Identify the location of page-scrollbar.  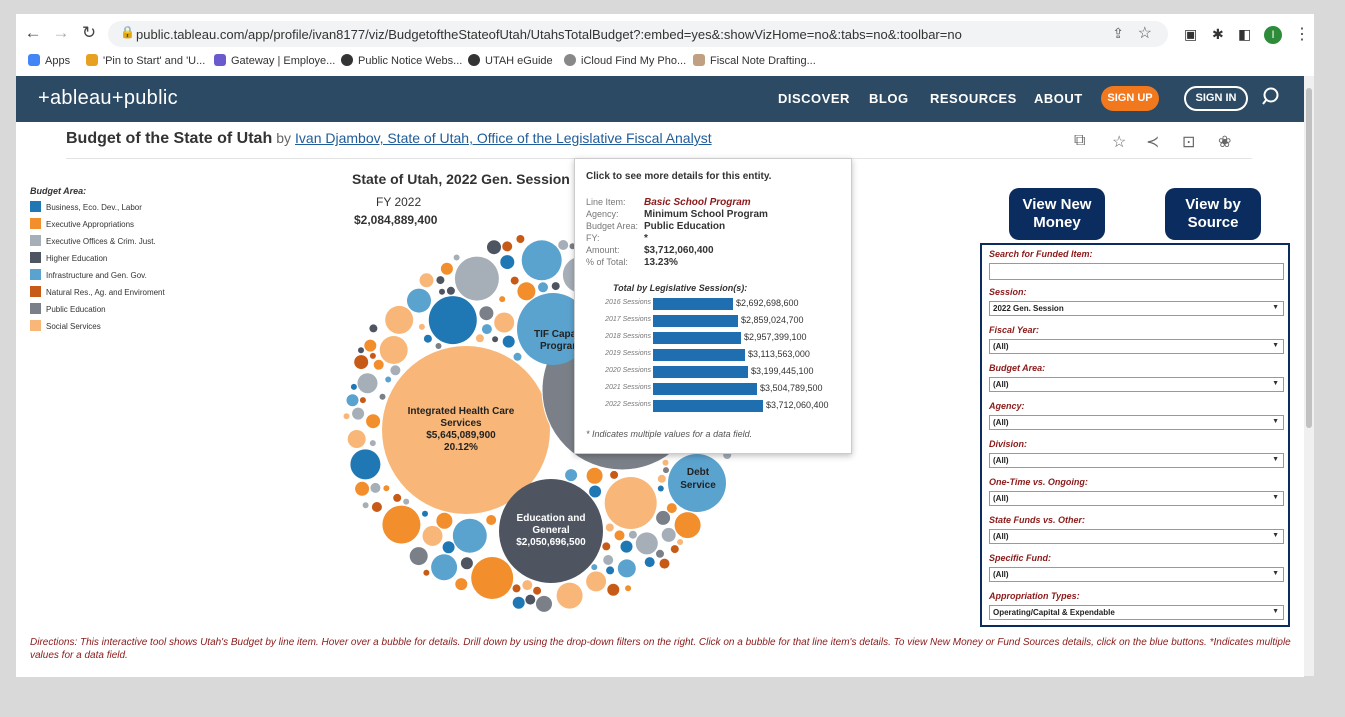
(1309, 376).